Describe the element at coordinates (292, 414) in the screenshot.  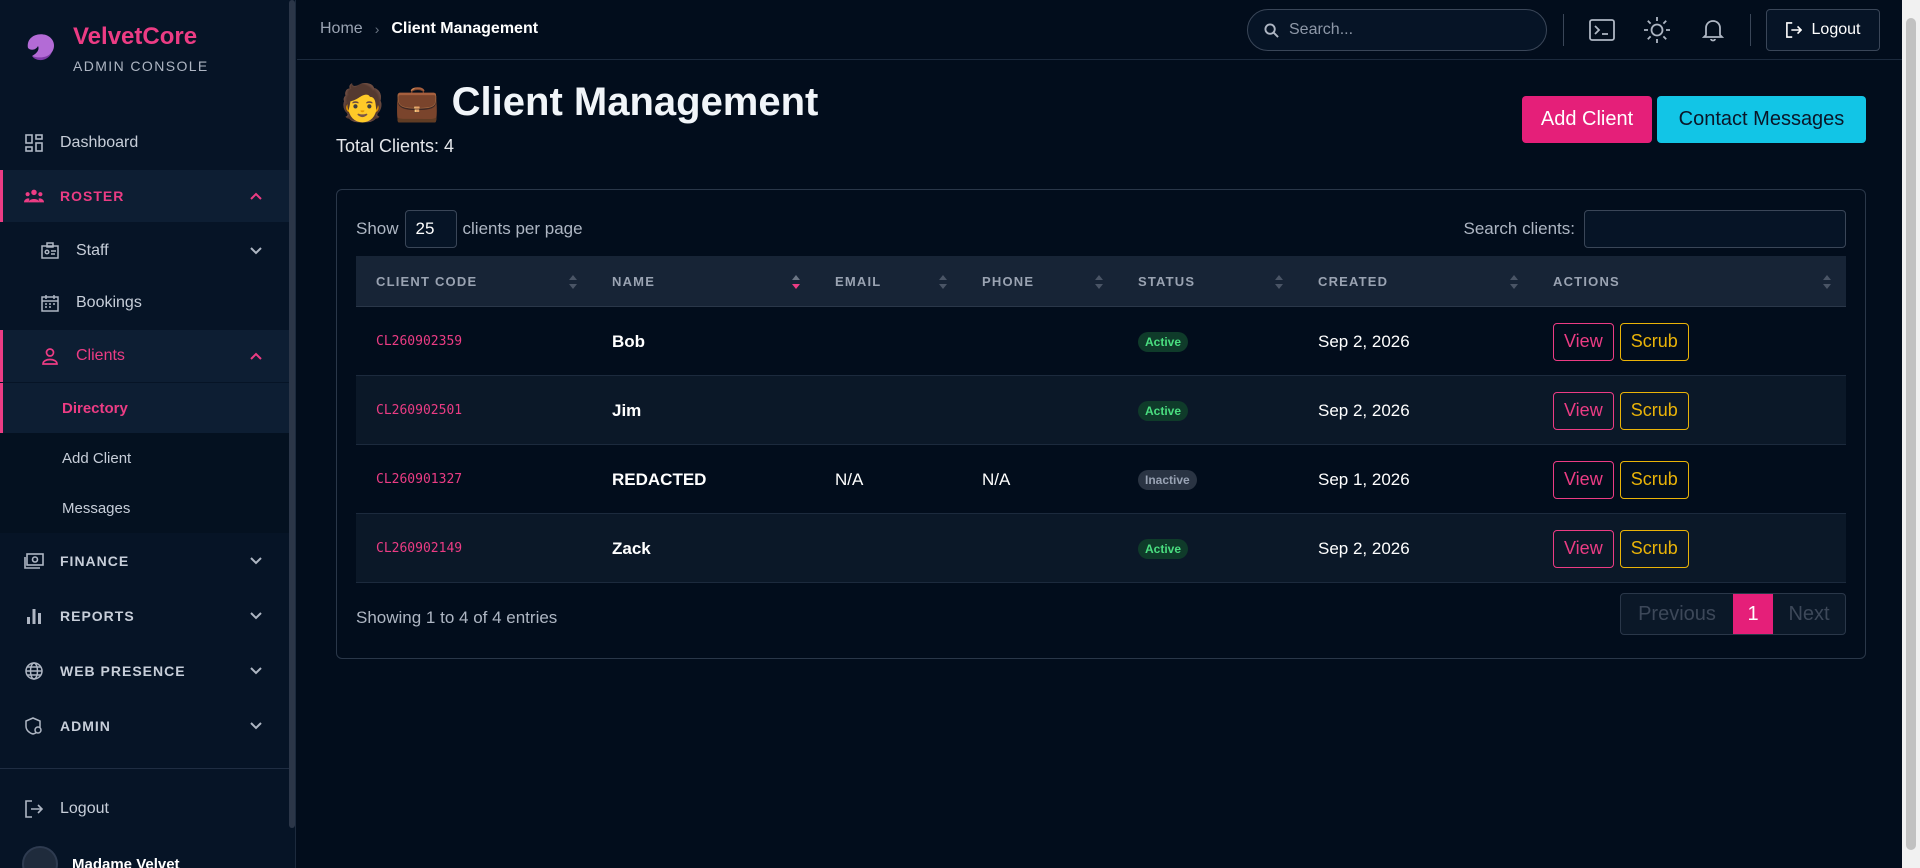
I see `sidebar-scrollbar` at that location.